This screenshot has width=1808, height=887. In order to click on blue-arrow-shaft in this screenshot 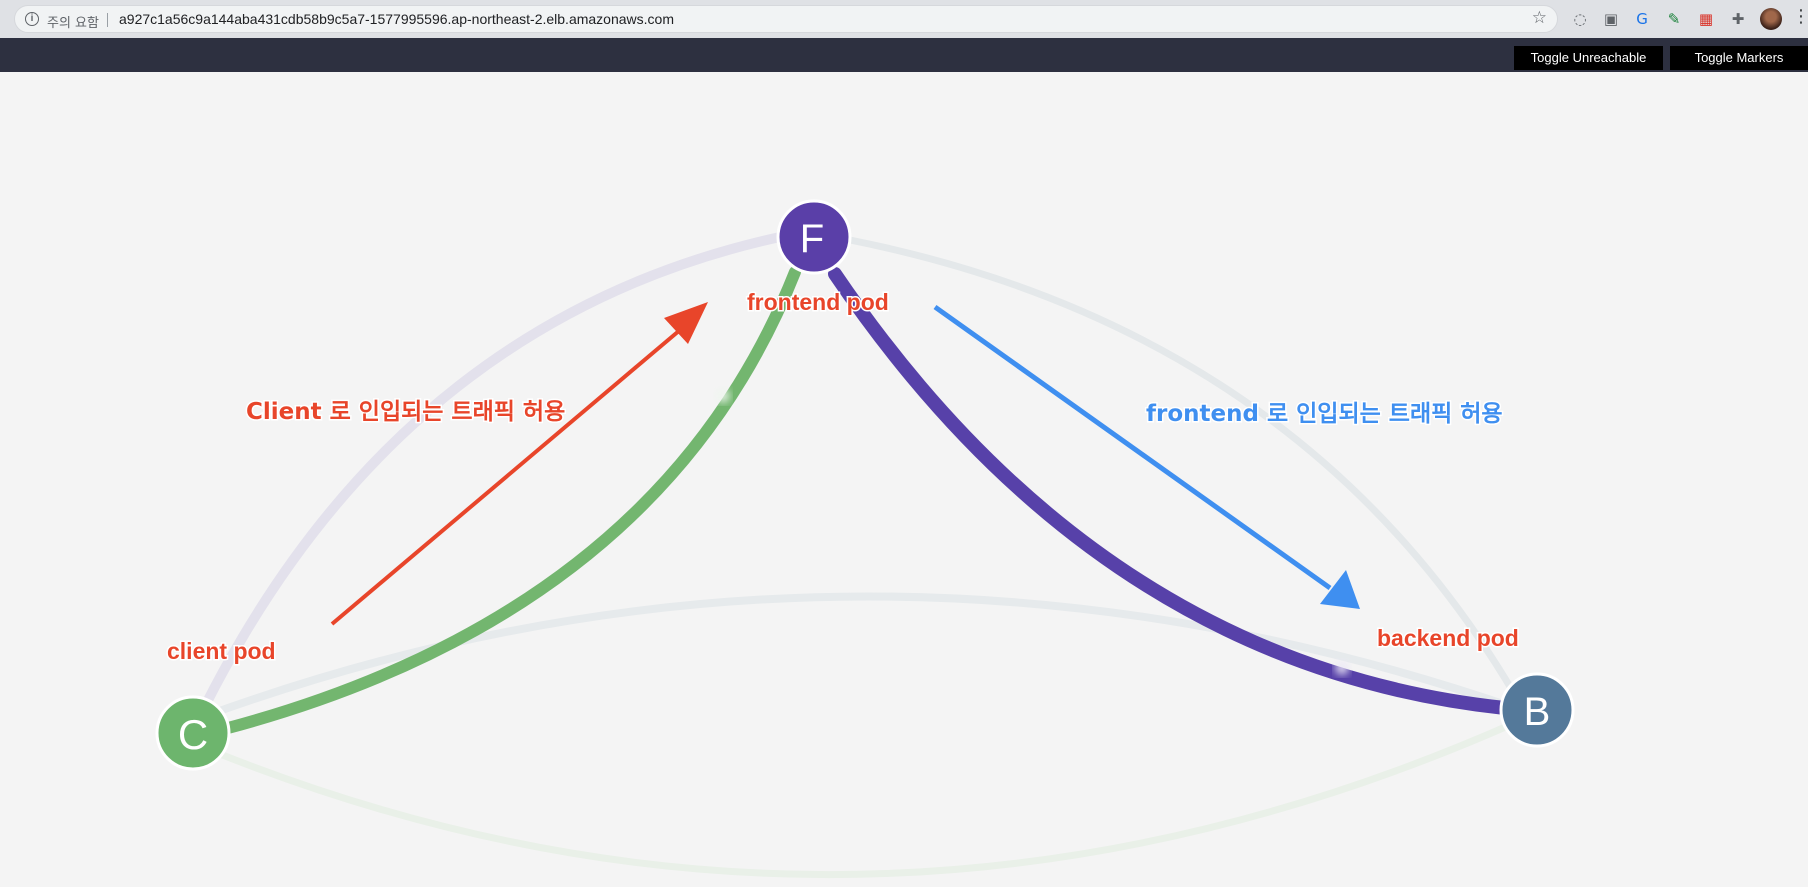, I will do `click(1132, 447)`.